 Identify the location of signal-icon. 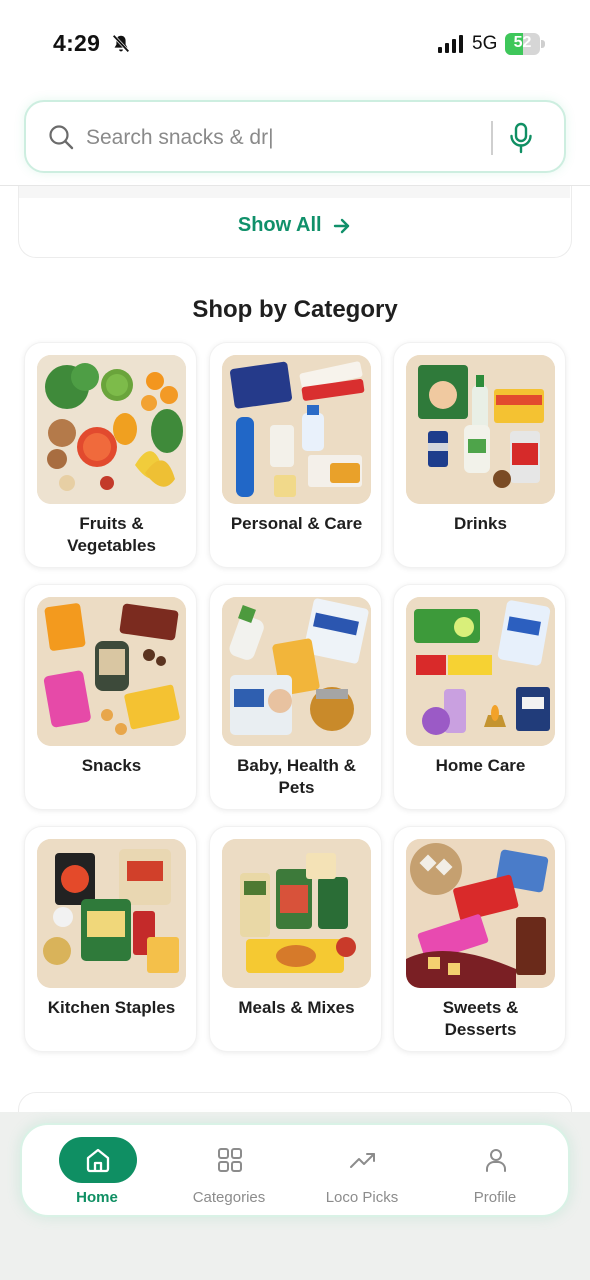
(450, 44).